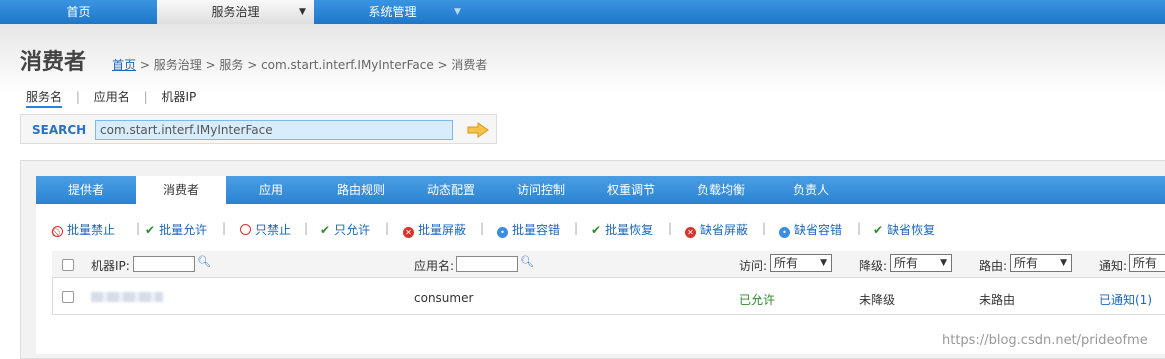 This screenshot has width=1165, height=359. I want to click on tab-bar: 提供者 消费者 应用 路由规则 动态配置 访问控制 权重调节 负载均衡 负责人, so click(600, 190).